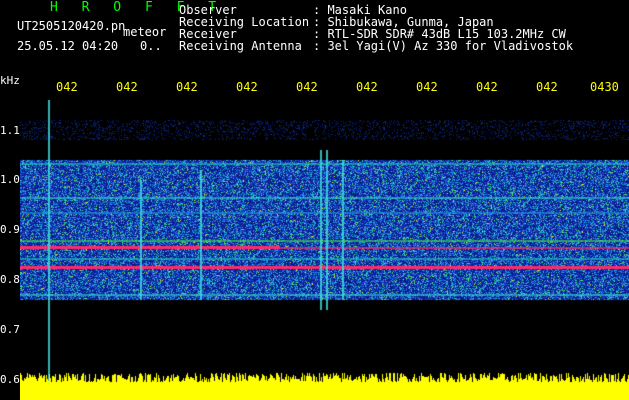  What do you see at coordinates (443, 46) in the screenshot?
I see `field-value-antenna: : 3el Yagi(V) Az 330 for Vladivostok` at bounding box center [443, 46].